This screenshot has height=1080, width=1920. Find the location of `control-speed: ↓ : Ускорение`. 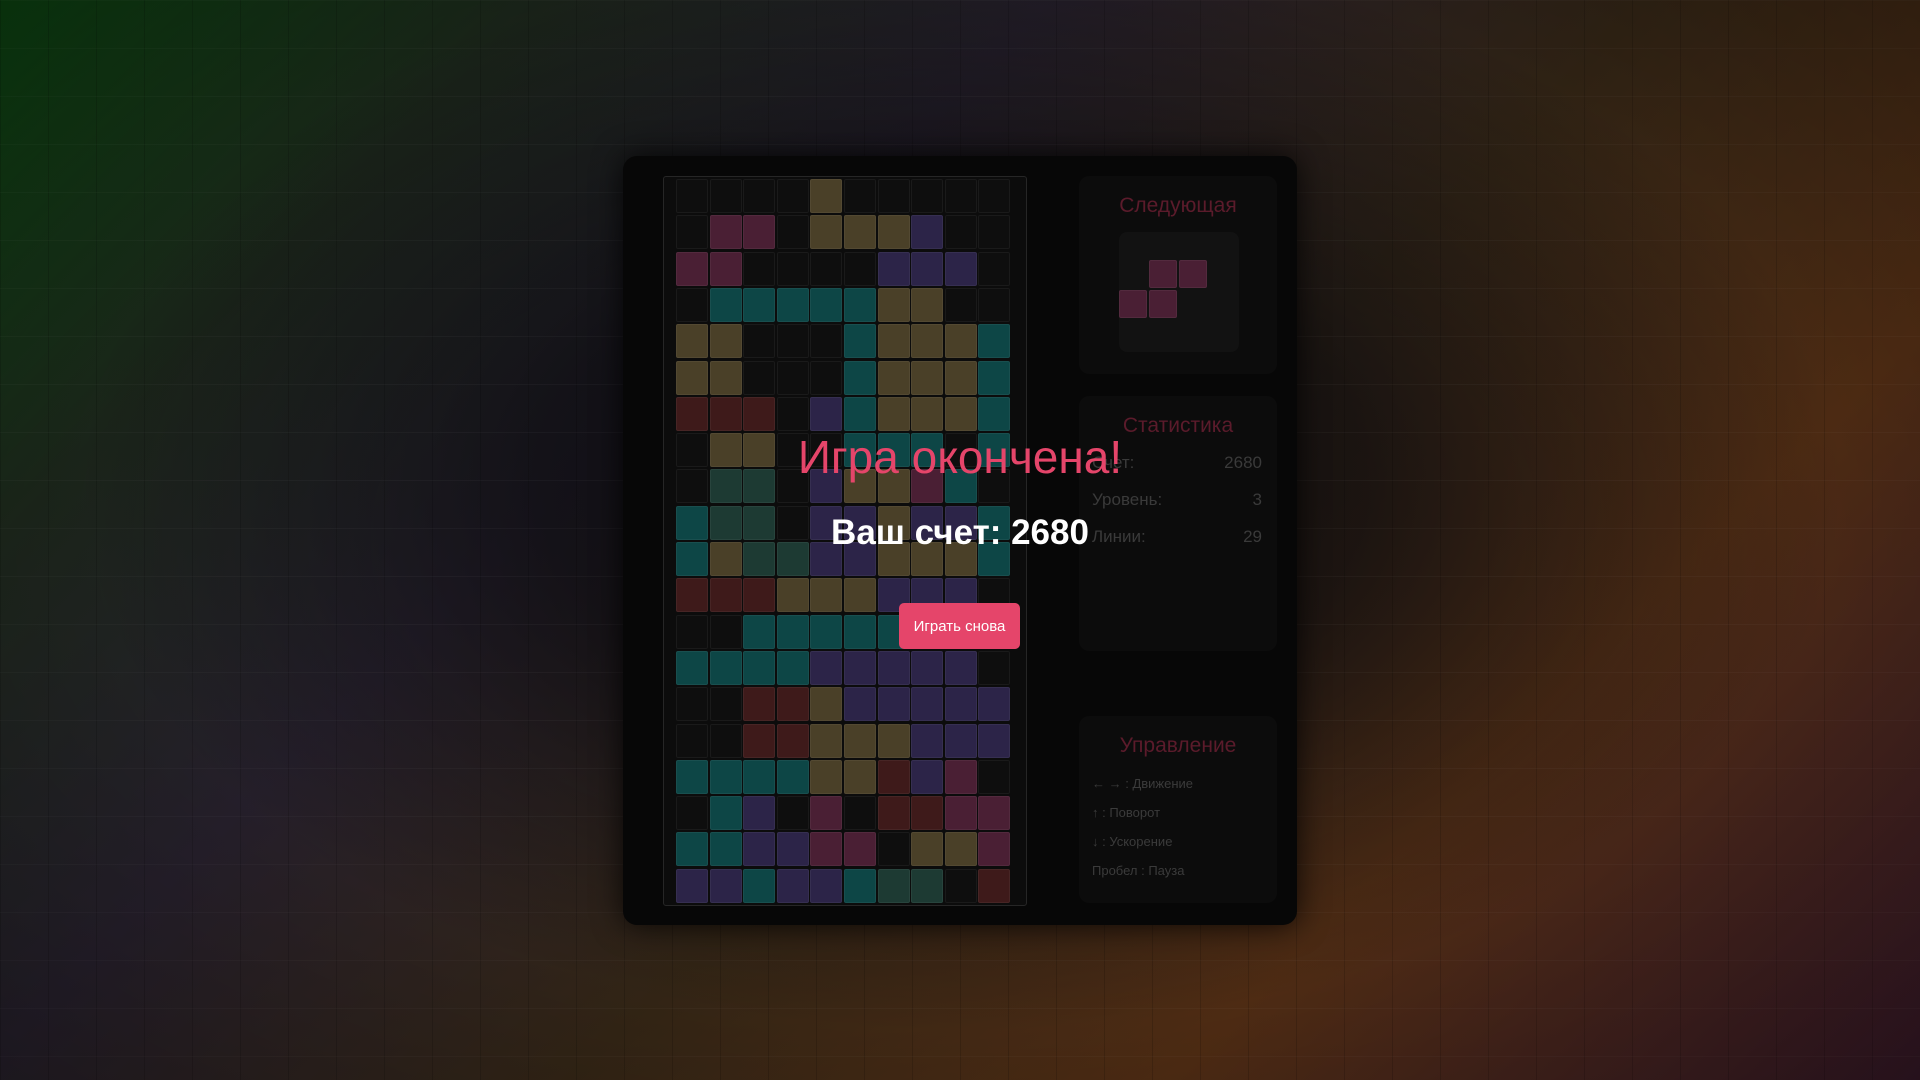

control-speed: ↓ : Ускорение is located at coordinates (1132, 841).